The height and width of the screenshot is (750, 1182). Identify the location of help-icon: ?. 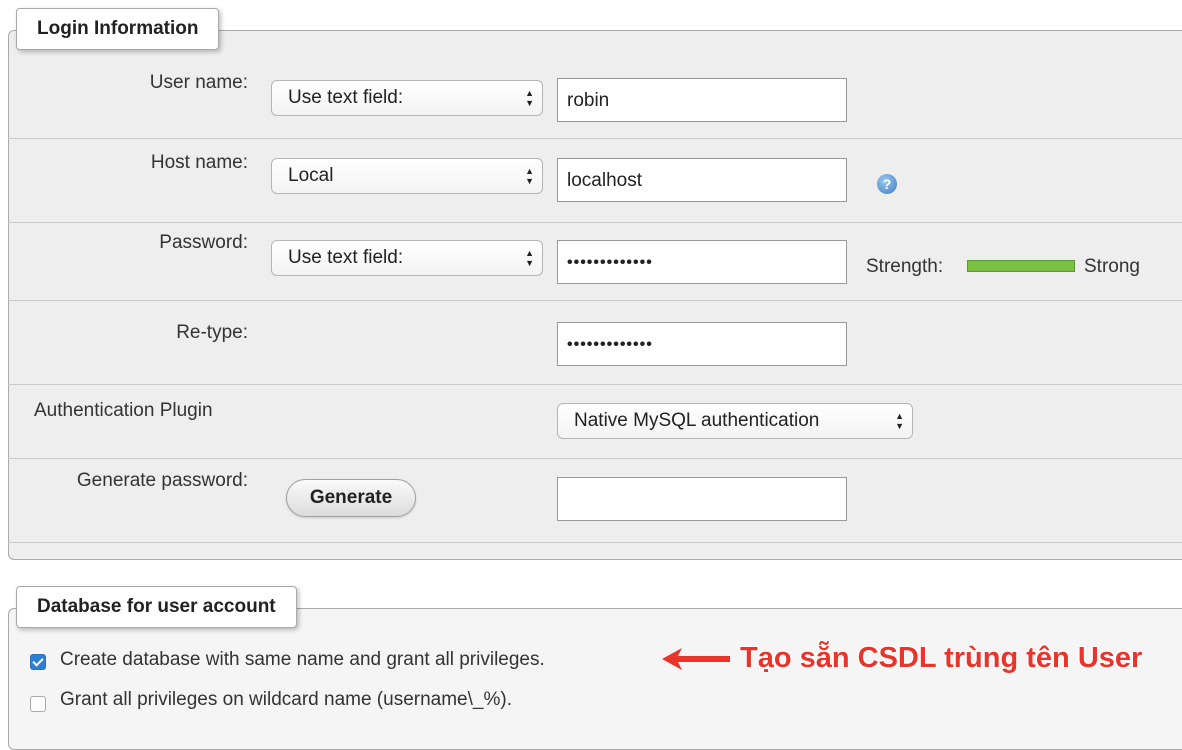
(887, 184).